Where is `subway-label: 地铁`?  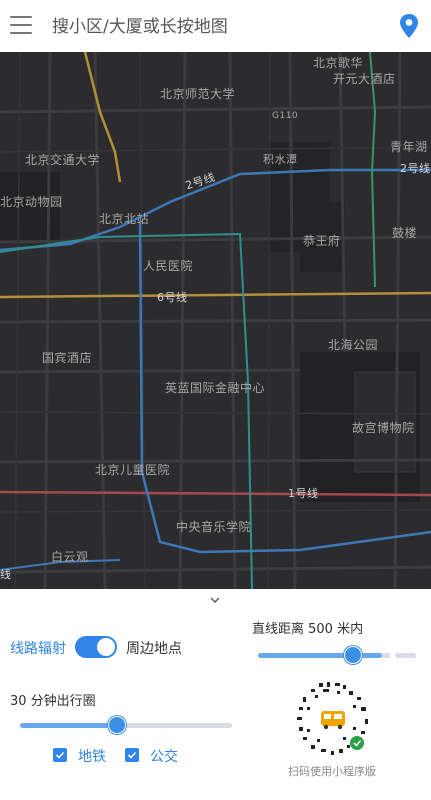 subway-label: 地铁 is located at coordinates (92, 756).